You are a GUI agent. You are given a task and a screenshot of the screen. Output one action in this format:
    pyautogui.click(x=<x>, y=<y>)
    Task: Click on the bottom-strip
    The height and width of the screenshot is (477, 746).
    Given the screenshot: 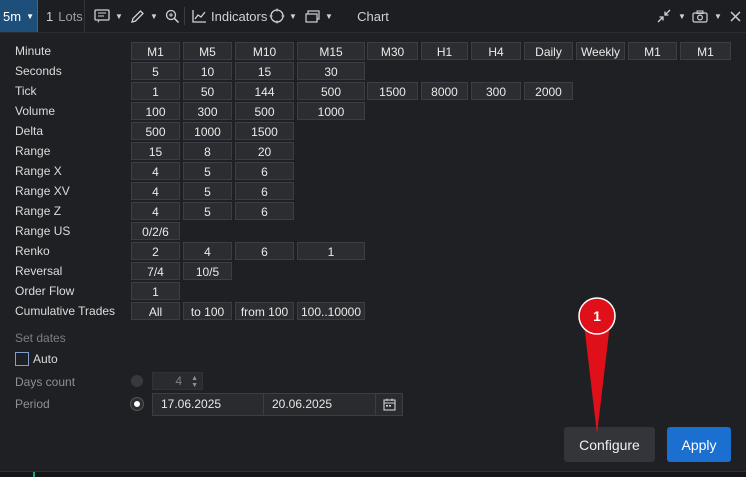 What is the action you would take?
    pyautogui.click(x=373, y=474)
    